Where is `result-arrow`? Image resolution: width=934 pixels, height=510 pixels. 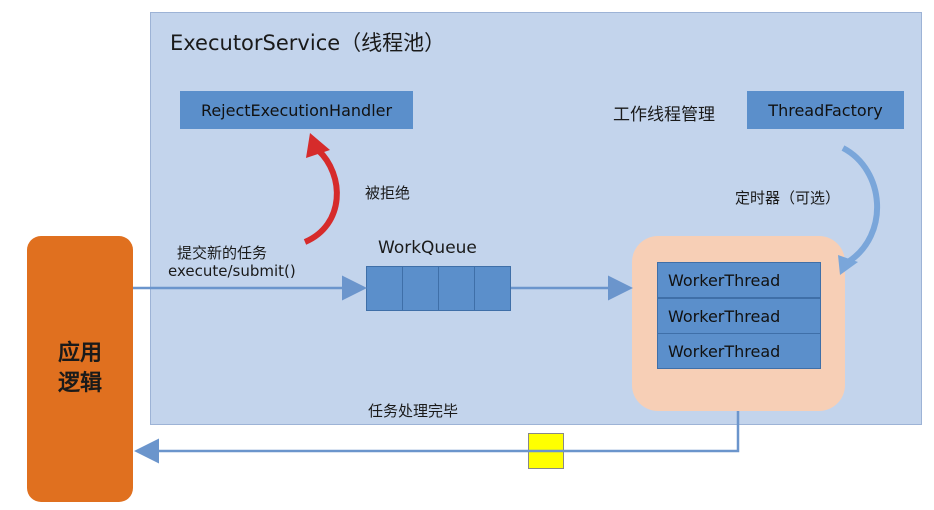 result-arrow is located at coordinates (437, 437).